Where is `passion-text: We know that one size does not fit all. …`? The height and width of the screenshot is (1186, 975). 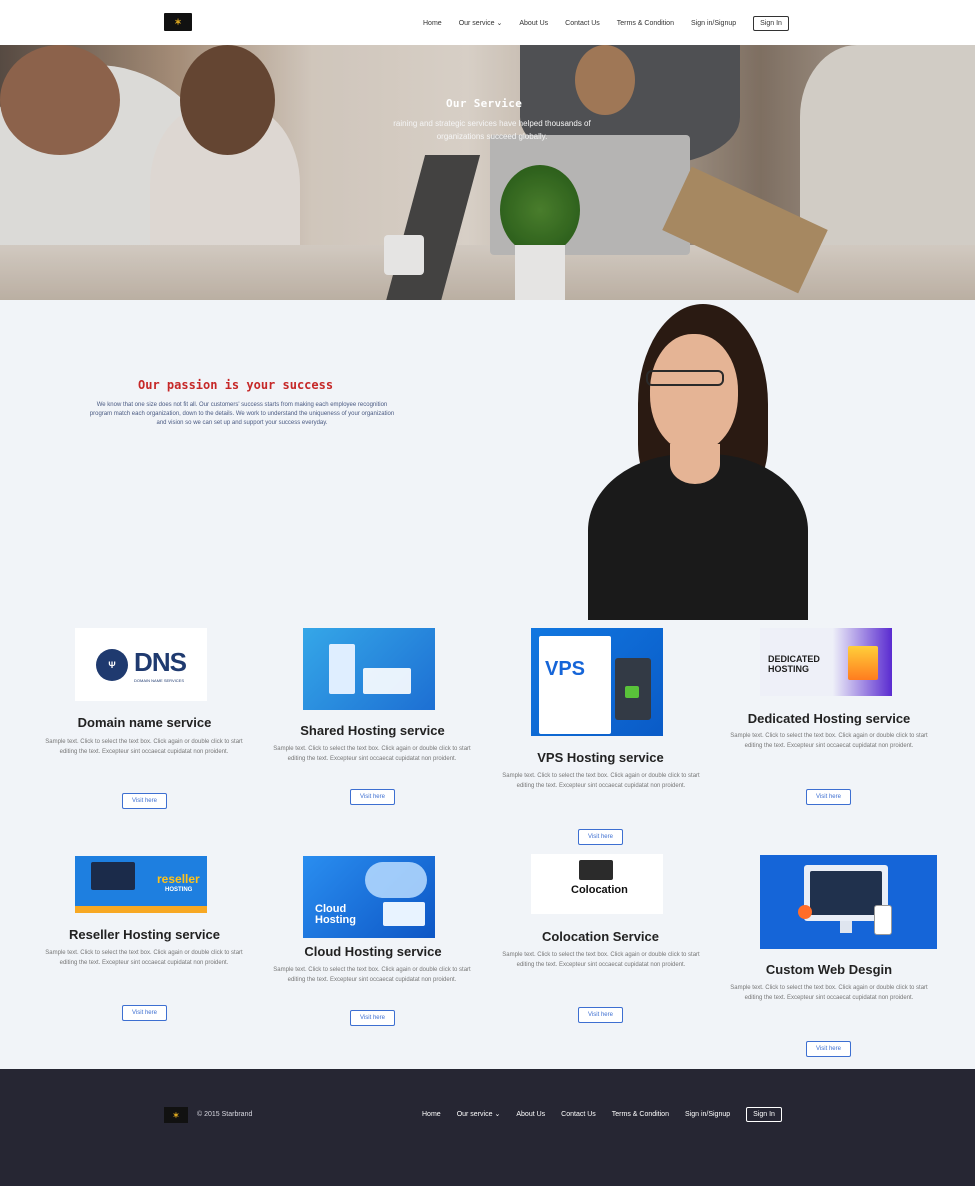
passion-text: We know that one size does not fit all. … is located at coordinates (242, 414).